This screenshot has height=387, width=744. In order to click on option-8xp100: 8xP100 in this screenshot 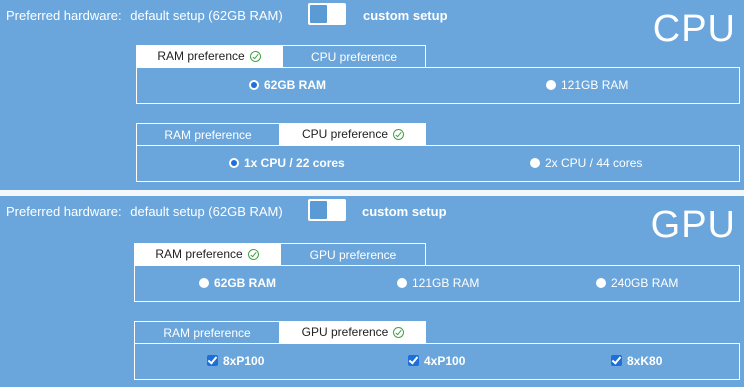, I will do `click(235, 361)`.